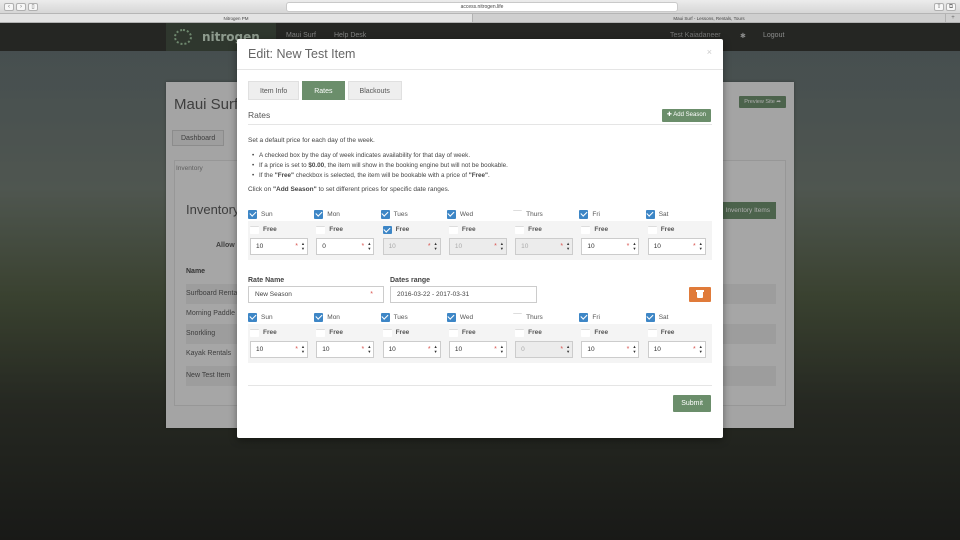  What do you see at coordinates (9, 7) in the screenshot?
I see `back-icon: ‹` at bounding box center [9, 7].